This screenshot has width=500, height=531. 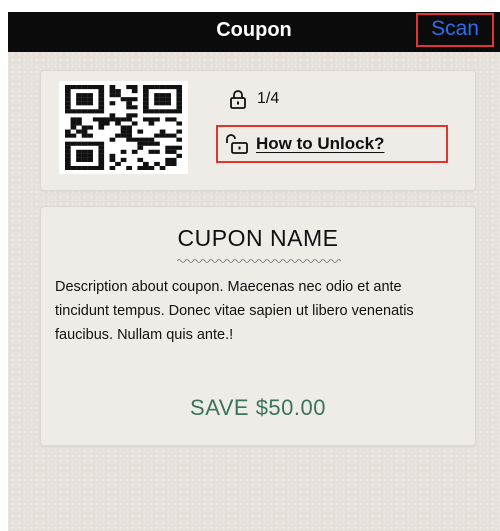 I want to click on unlock-icon, so click(x=237, y=144).